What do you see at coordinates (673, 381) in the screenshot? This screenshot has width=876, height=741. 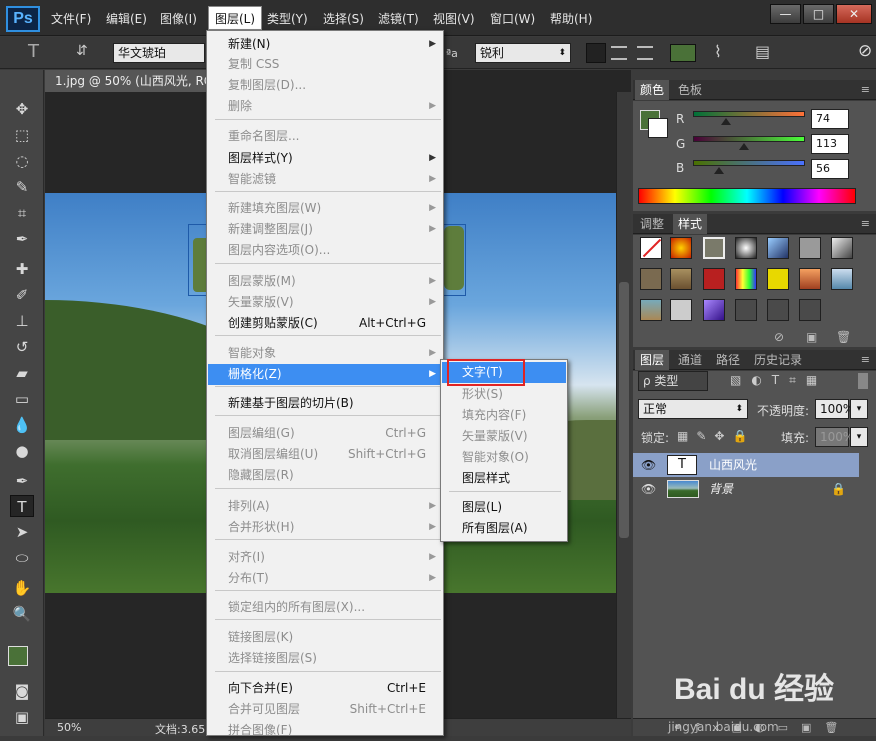 I see `layer-filter-select: ρ 类型` at bounding box center [673, 381].